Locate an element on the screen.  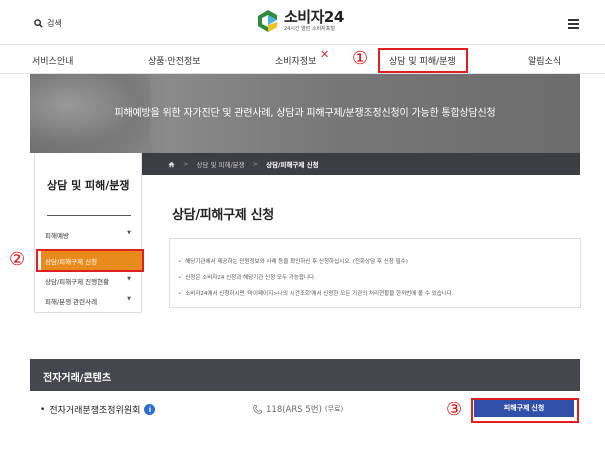
sidebar-item-label: 피해예방 is located at coordinates (57, 236).